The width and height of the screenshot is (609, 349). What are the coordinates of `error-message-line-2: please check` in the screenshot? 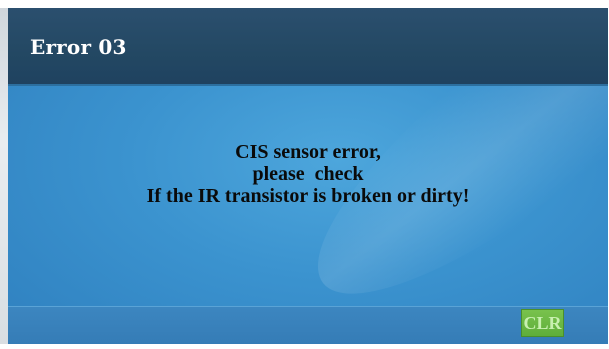 It's located at (308, 174).